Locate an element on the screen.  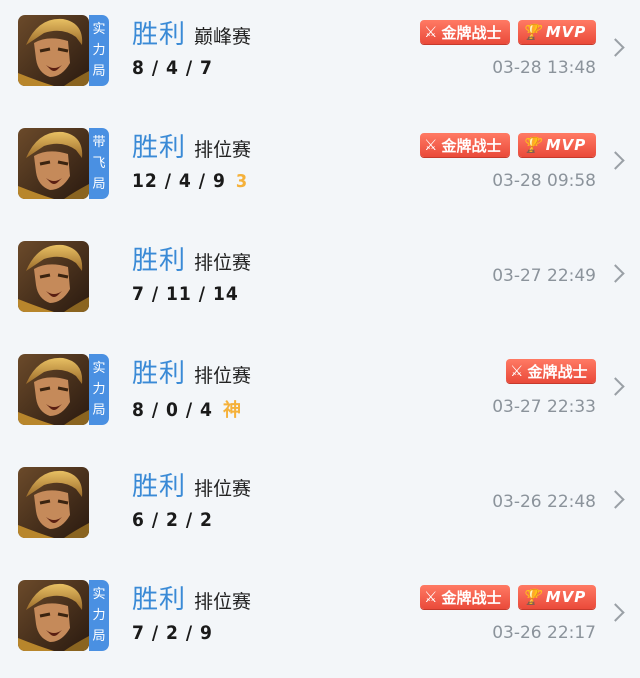
kda-text: 8 / 4 / 7 is located at coordinates (172, 68).